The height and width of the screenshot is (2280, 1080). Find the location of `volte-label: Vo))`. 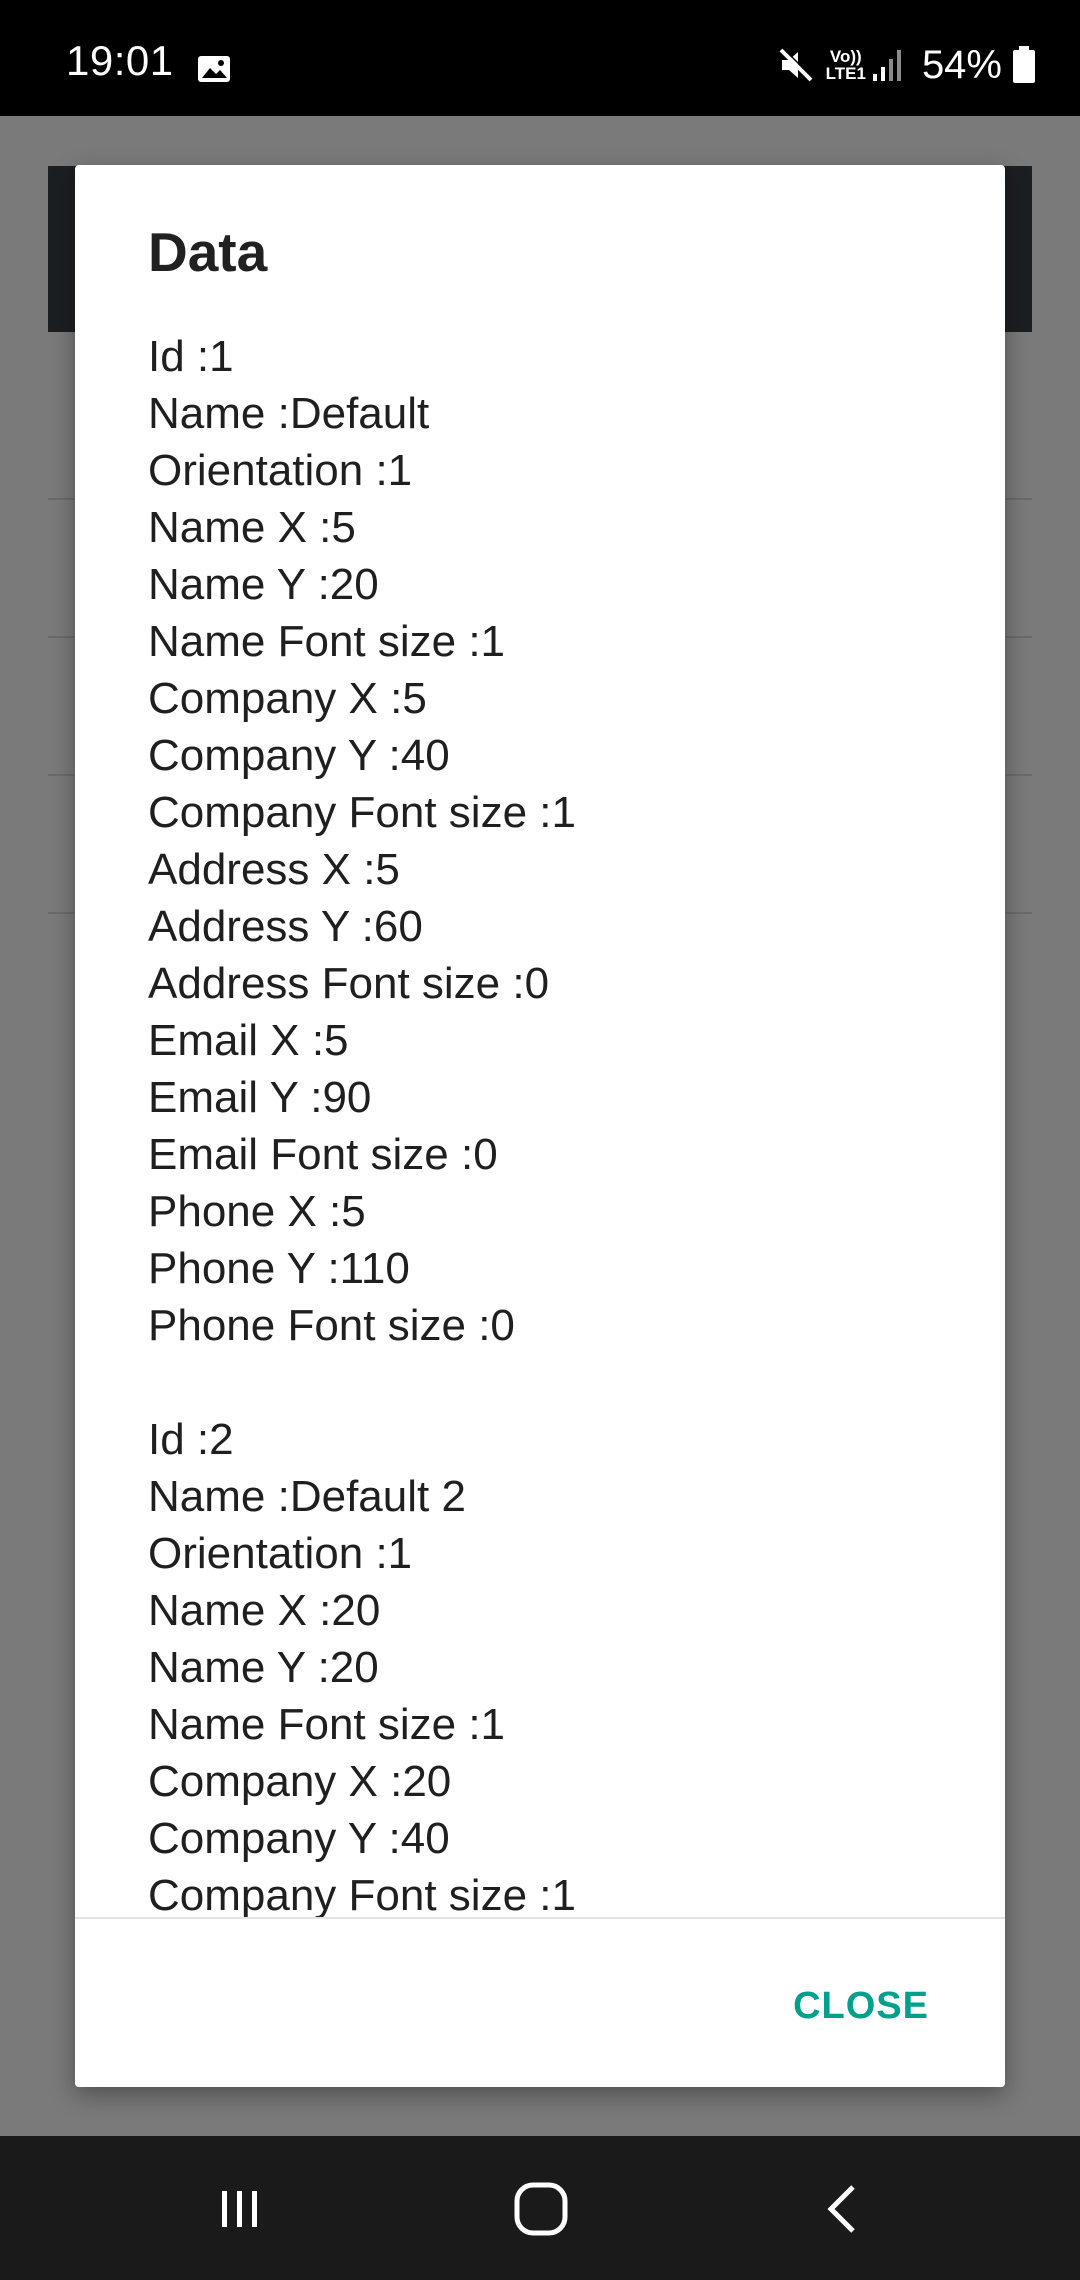

volte-label: Vo)) is located at coordinates (845, 56).